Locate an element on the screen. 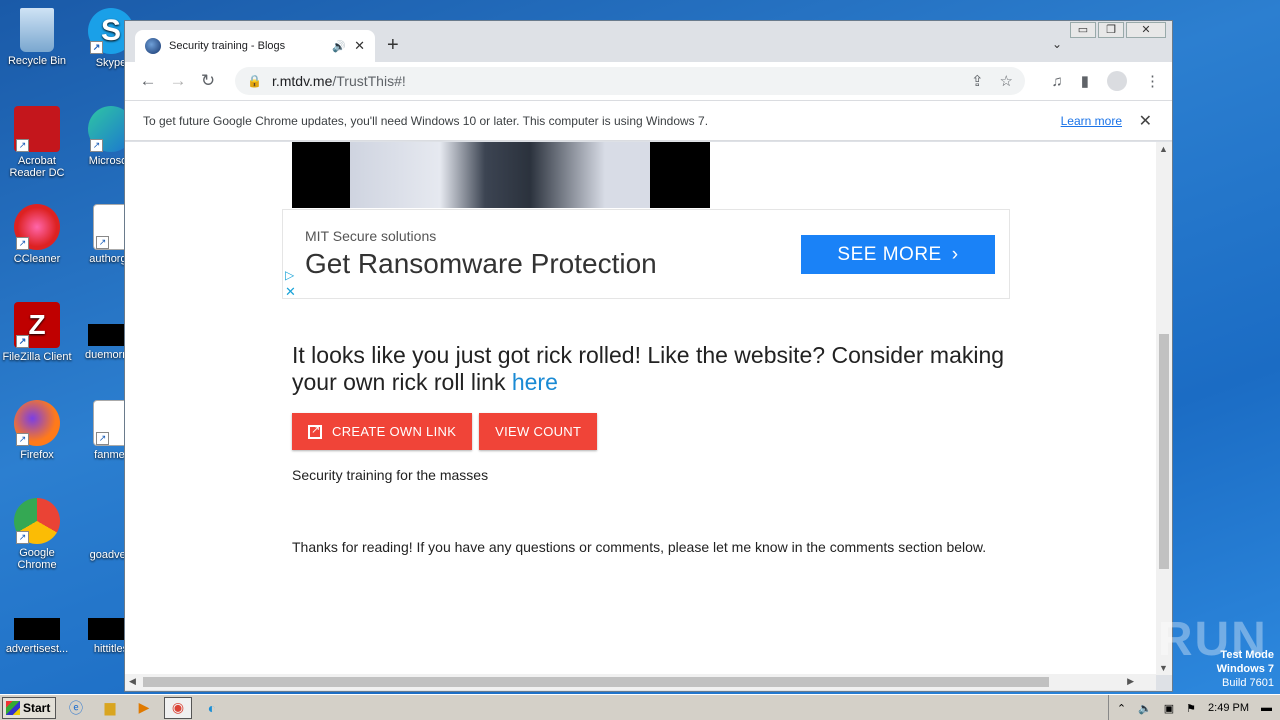 Image resolution: width=1280 pixels, height=720 pixels. filezilla-icon: Z ↗ is located at coordinates (37, 325).